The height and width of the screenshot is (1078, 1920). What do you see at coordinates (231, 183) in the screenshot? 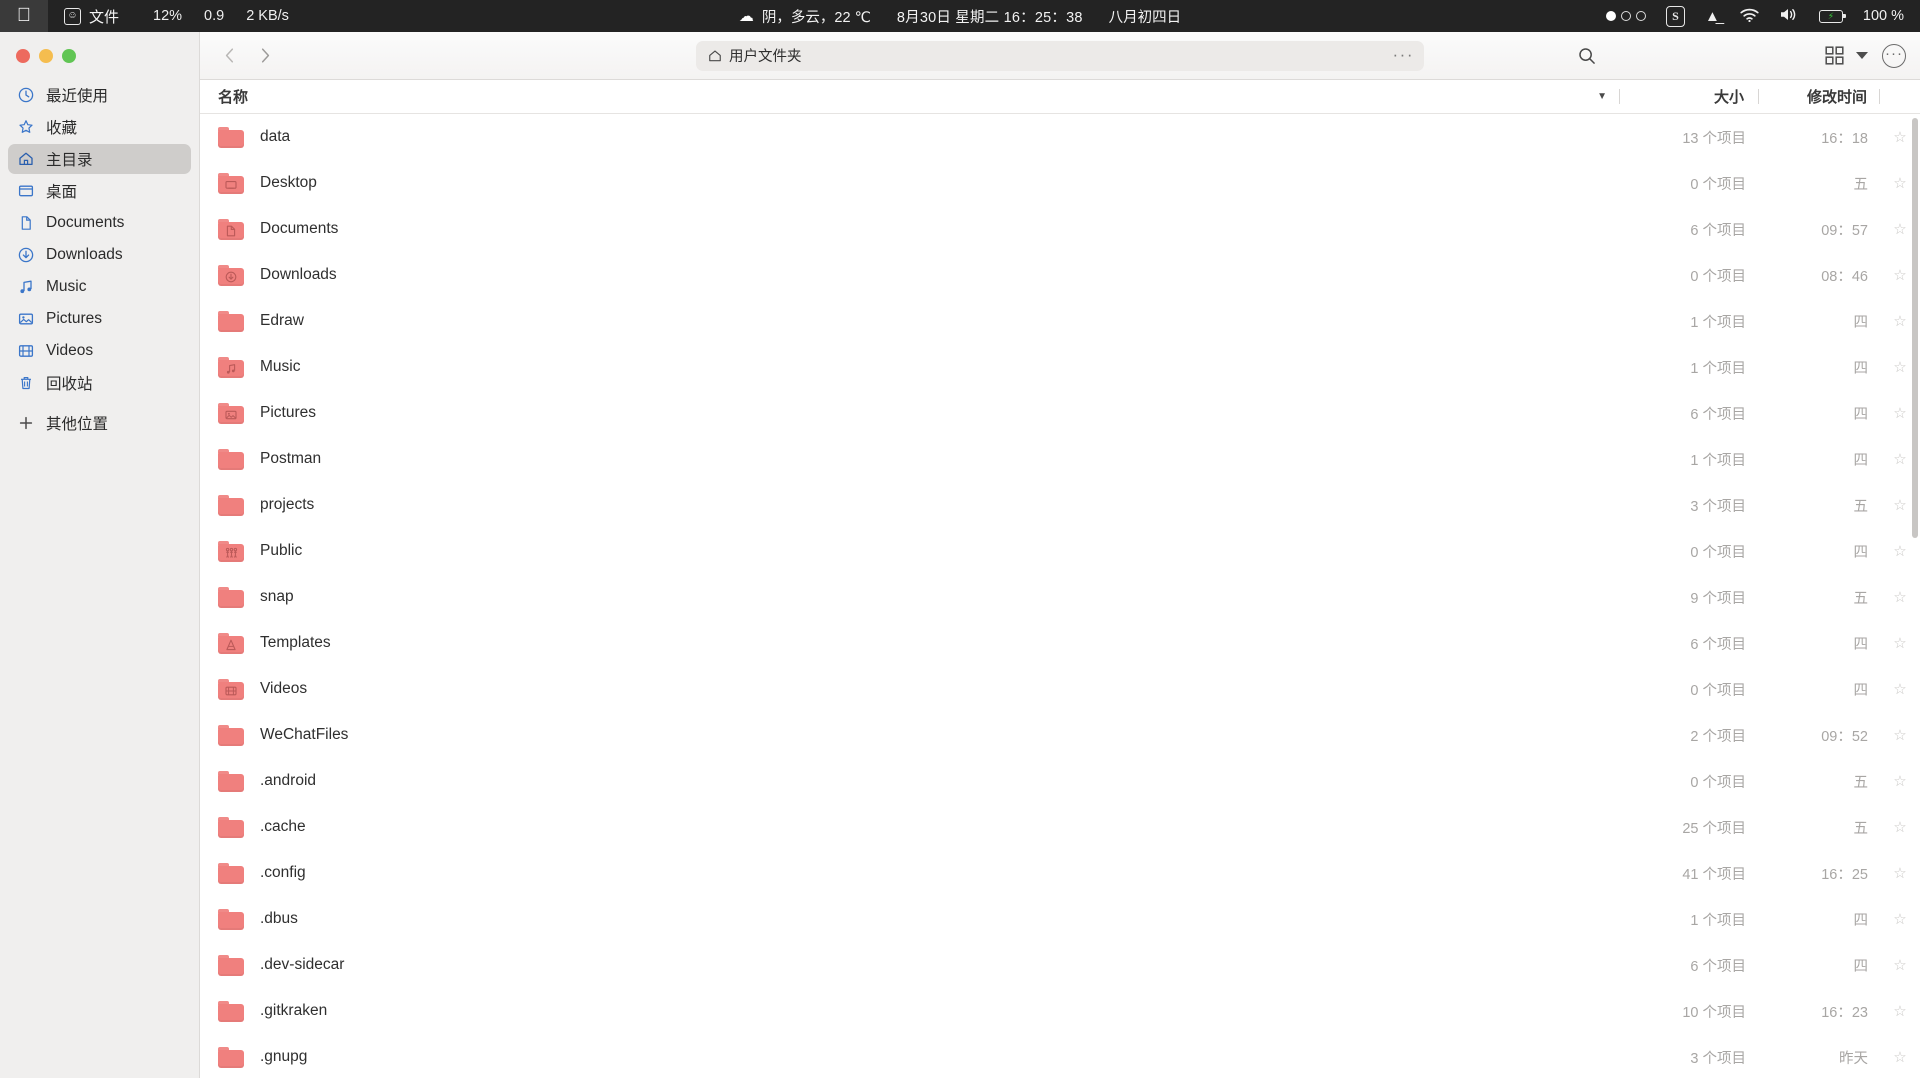
I see `folder-desktop-icon` at bounding box center [231, 183].